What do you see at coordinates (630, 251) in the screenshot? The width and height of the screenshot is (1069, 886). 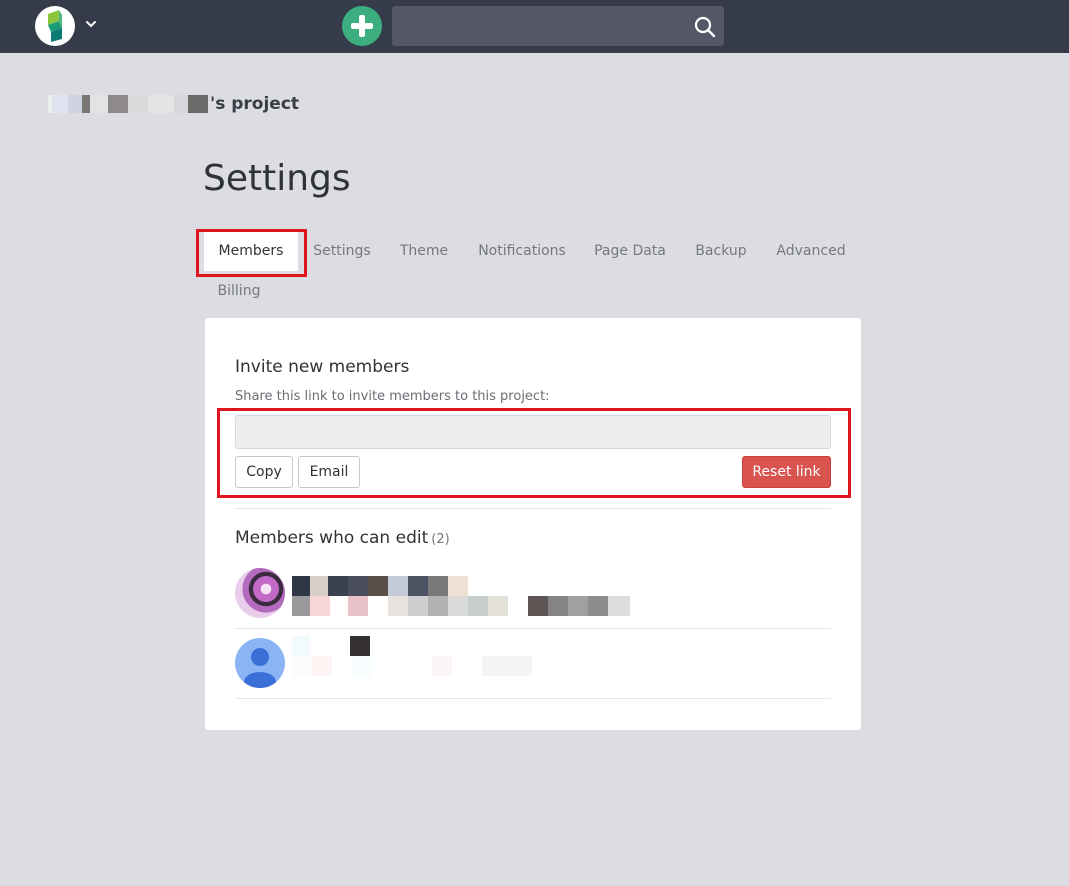 I see `tab-page-data: Page Data` at bounding box center [630, 251].